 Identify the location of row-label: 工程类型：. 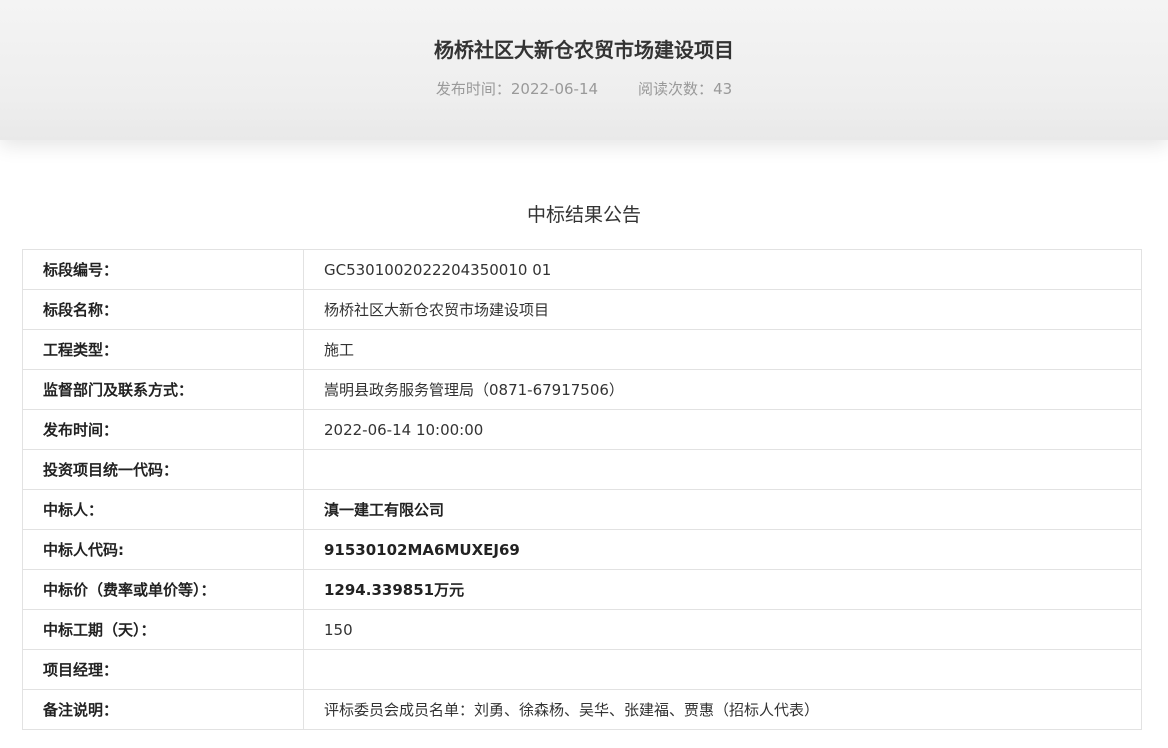
(163, 349).